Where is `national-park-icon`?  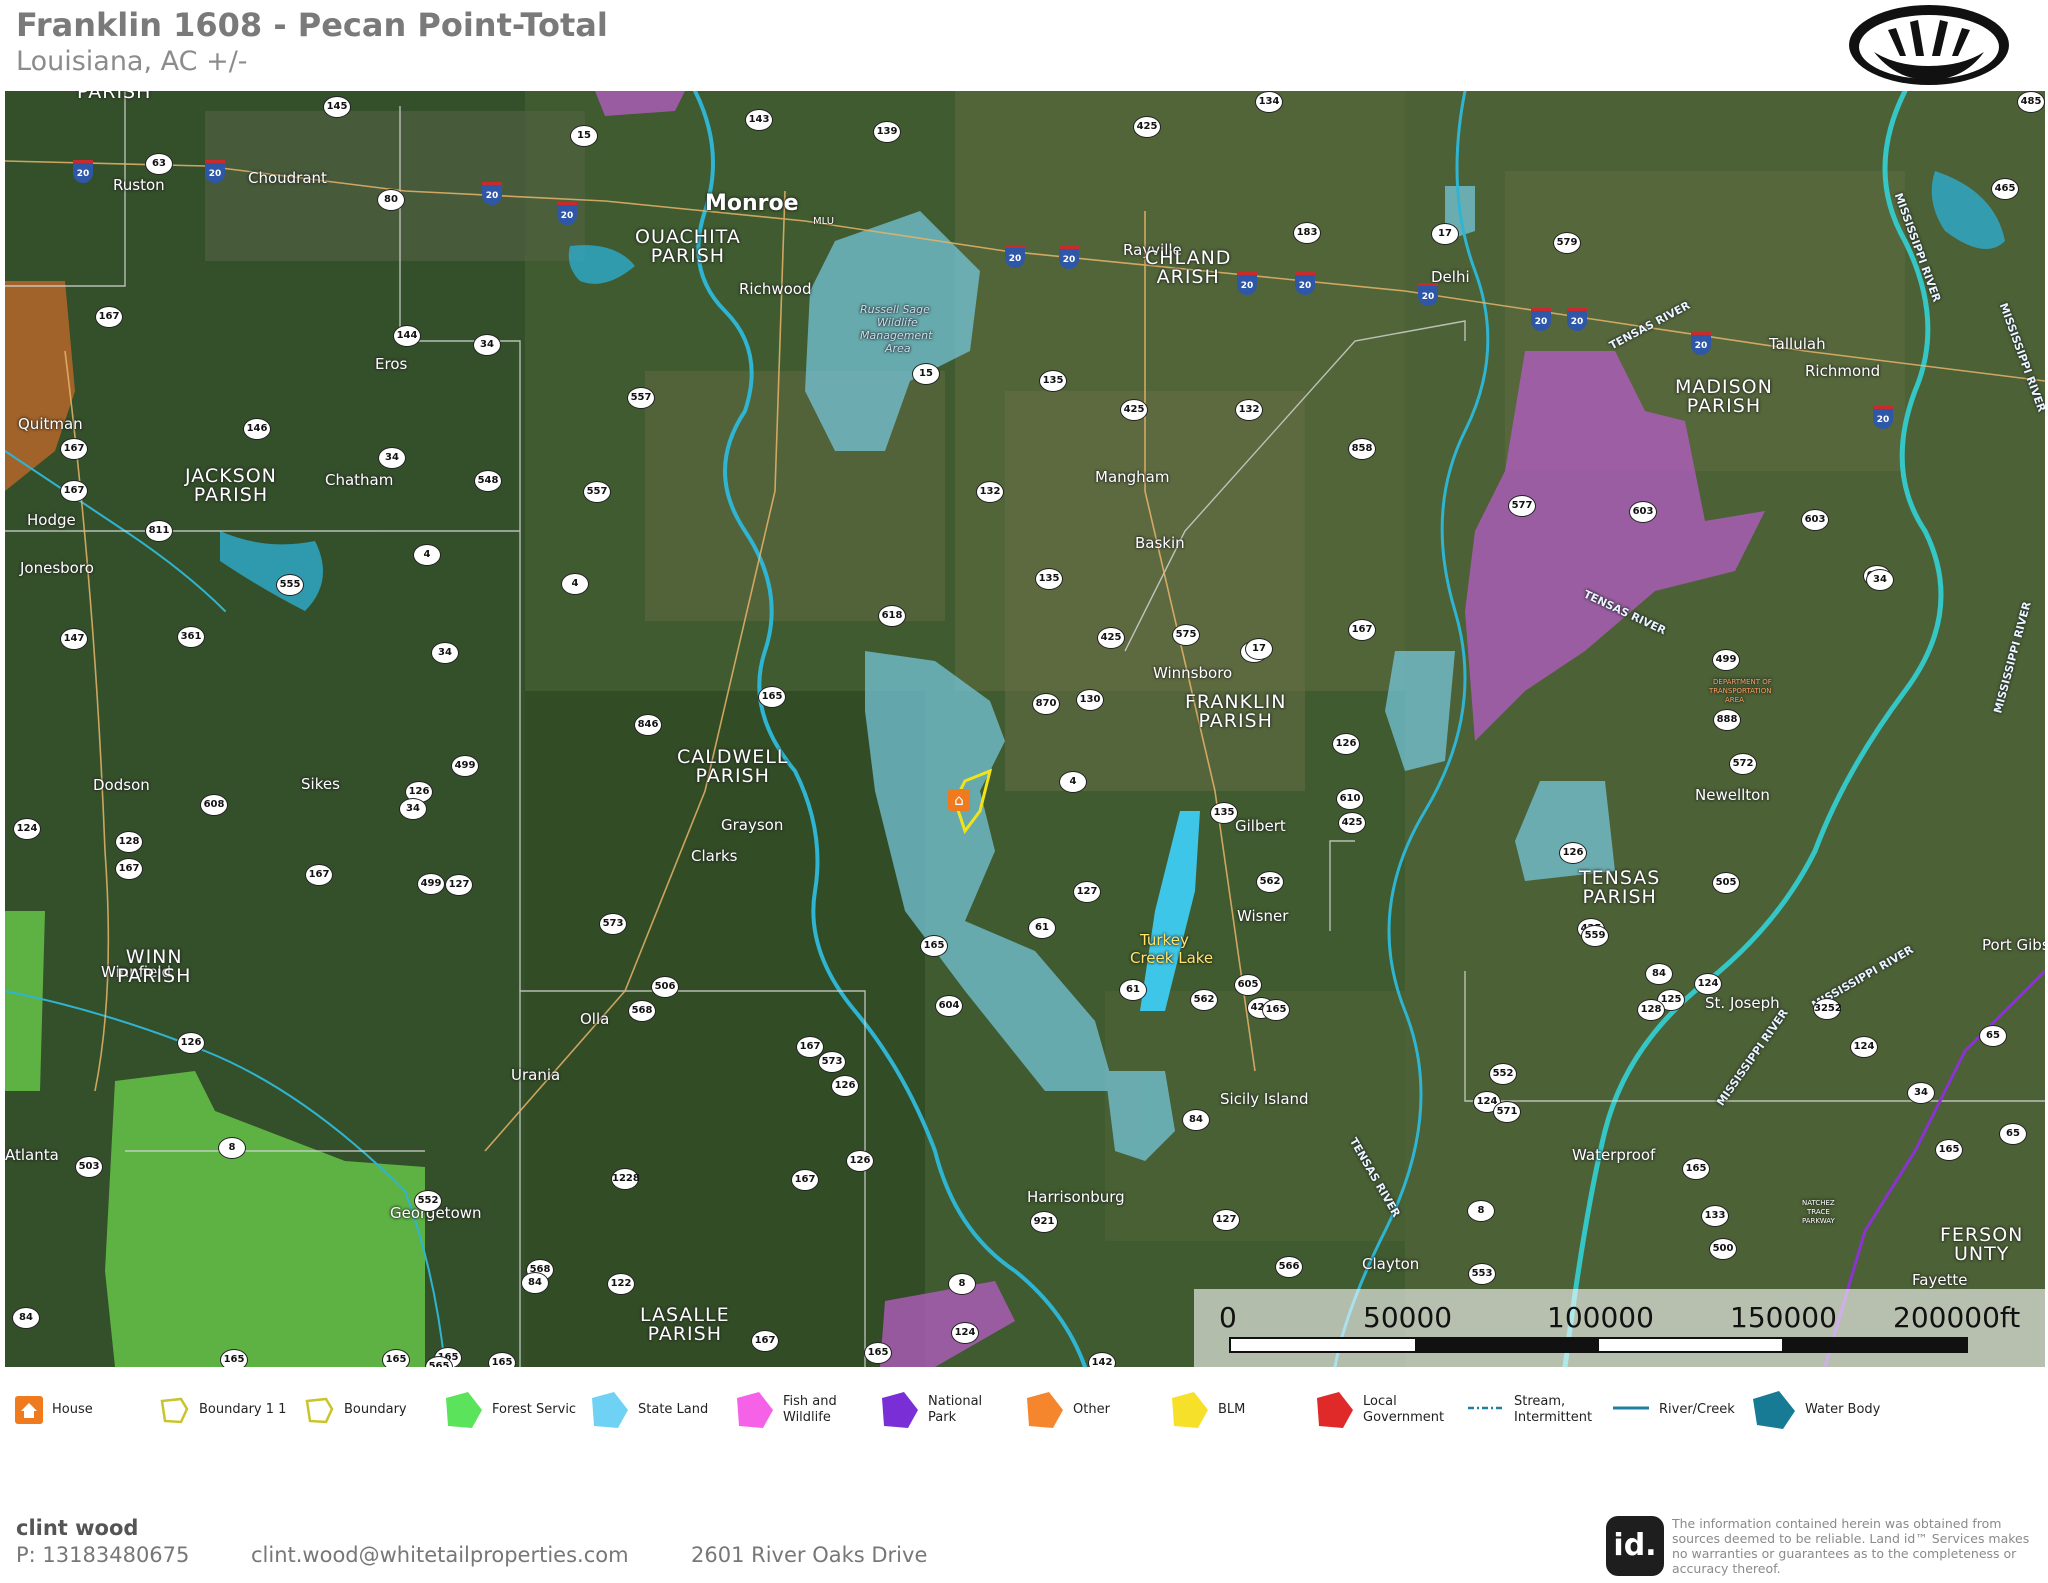
national-park-icon is located at coordinates (900, 1410).